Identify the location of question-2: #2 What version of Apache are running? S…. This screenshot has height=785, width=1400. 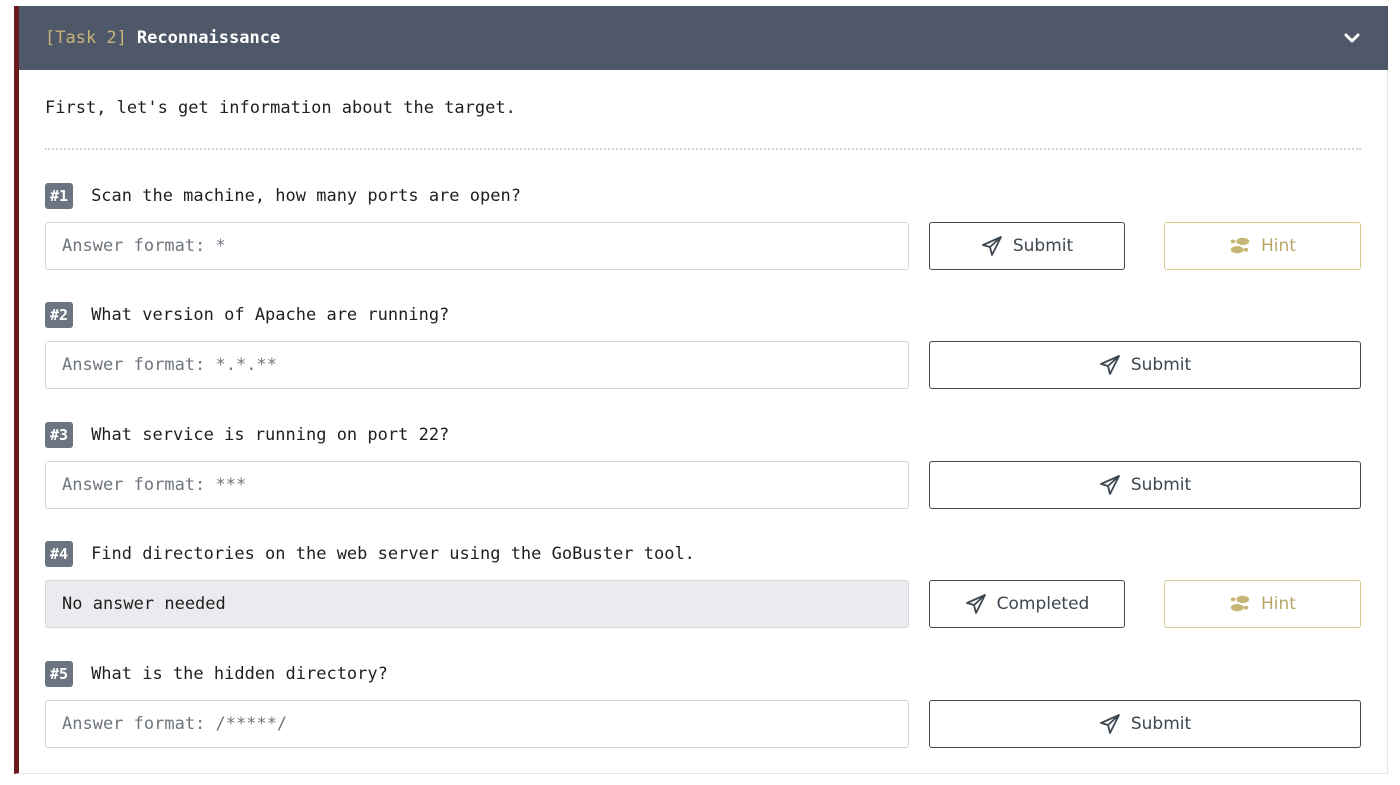
(703, 349).